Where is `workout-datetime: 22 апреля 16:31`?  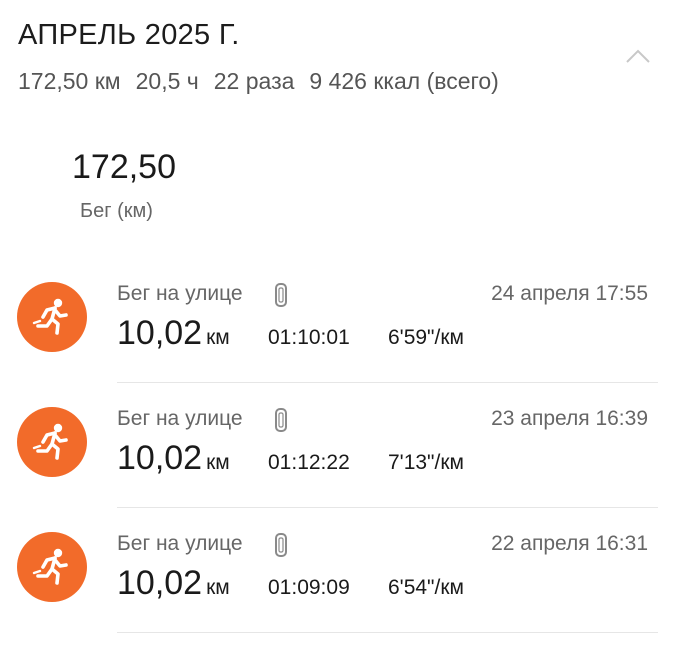
workout-datetime: 22 апреля 16:31 is located at coordinates (569, 543).